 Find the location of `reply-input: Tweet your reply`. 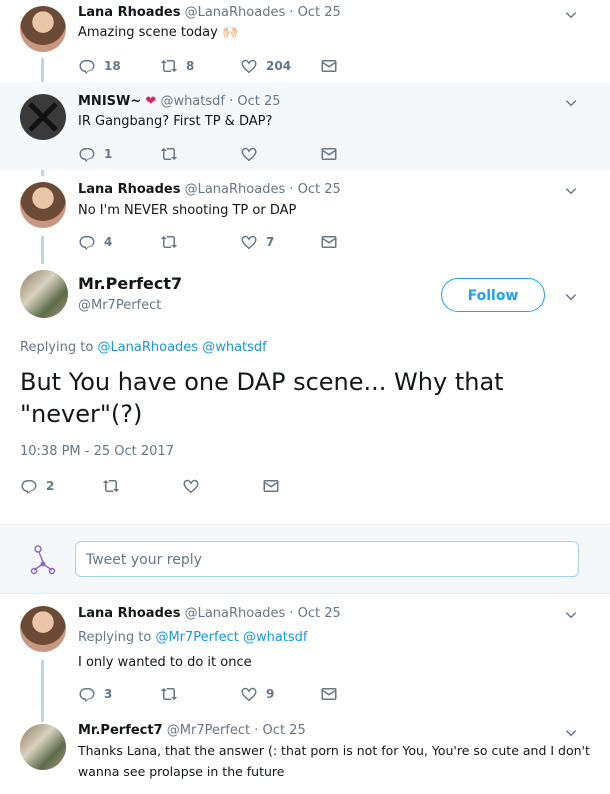

reply-input: Tweet your reply is located at coordinates (327, 559).